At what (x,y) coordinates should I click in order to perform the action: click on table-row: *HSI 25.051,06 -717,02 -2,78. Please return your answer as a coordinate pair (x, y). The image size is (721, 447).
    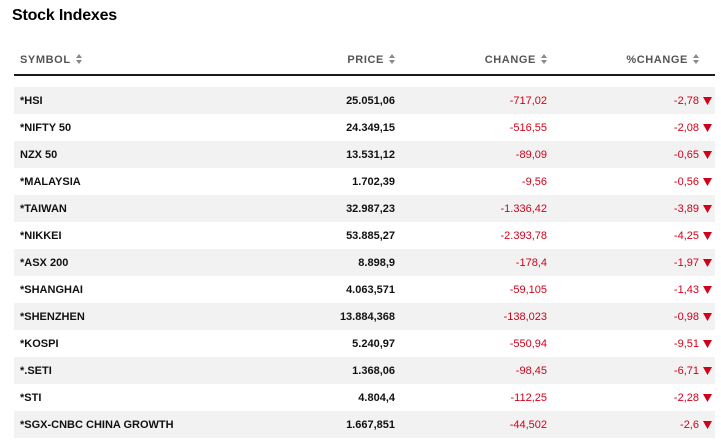
    Looking at the image, I should click on (364, 100).